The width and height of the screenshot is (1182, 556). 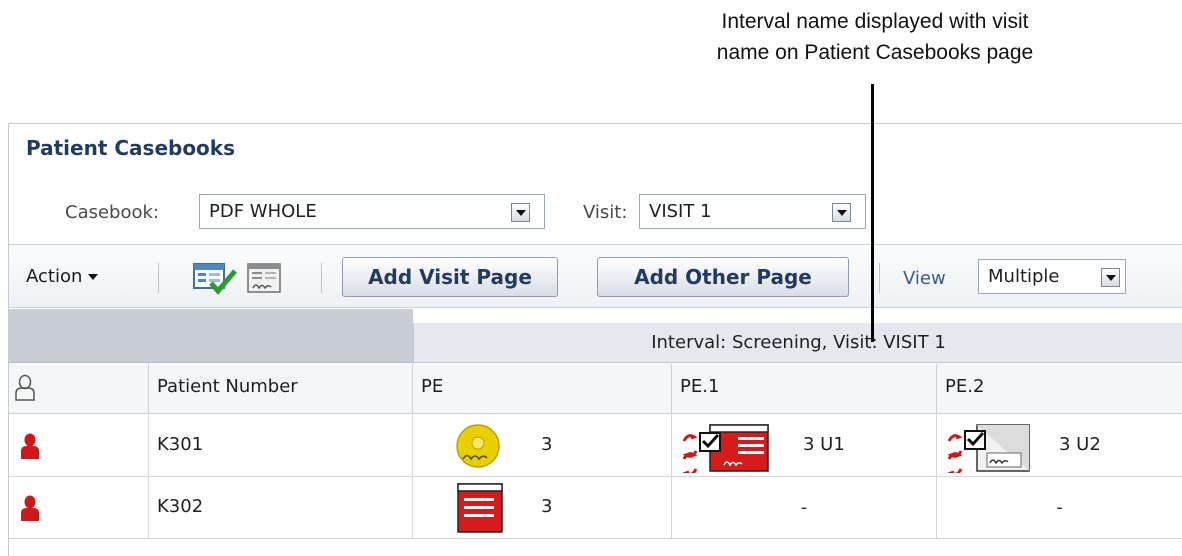 What do you see at coordinates (281, 446) in the screenshot?
I see `patient-number-cell: K301` at bounding box center [281, 446].